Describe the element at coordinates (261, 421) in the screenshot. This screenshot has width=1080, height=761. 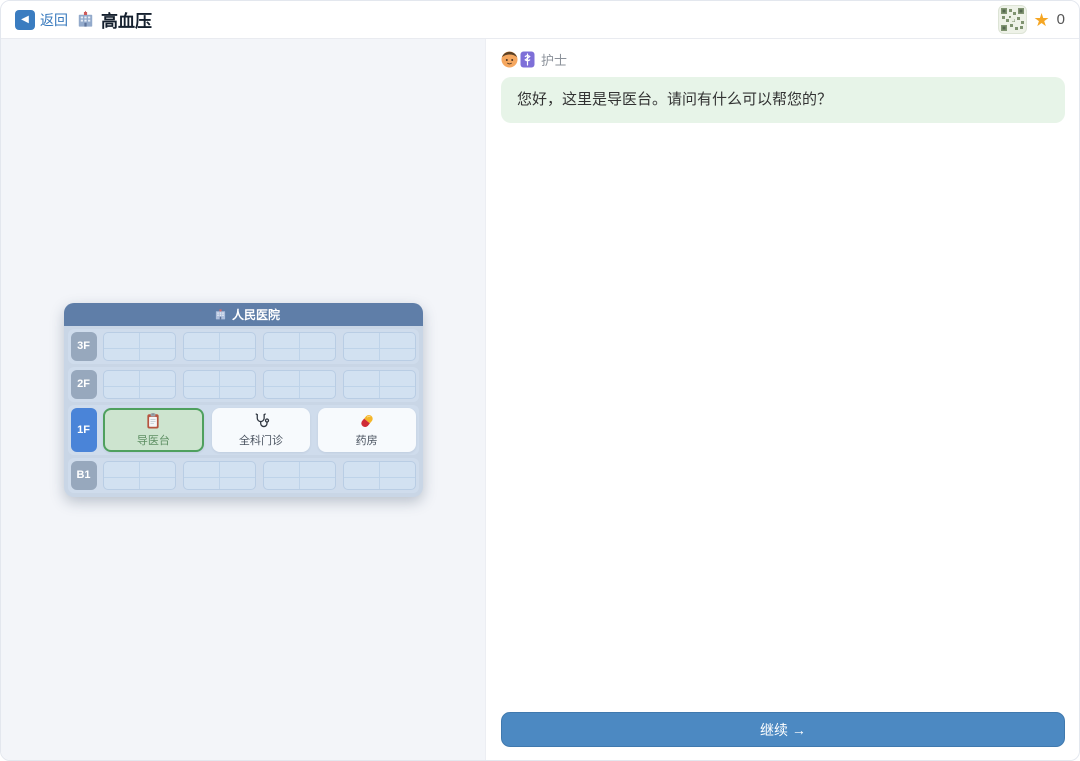
I see `stethoscope-icon` at that location.